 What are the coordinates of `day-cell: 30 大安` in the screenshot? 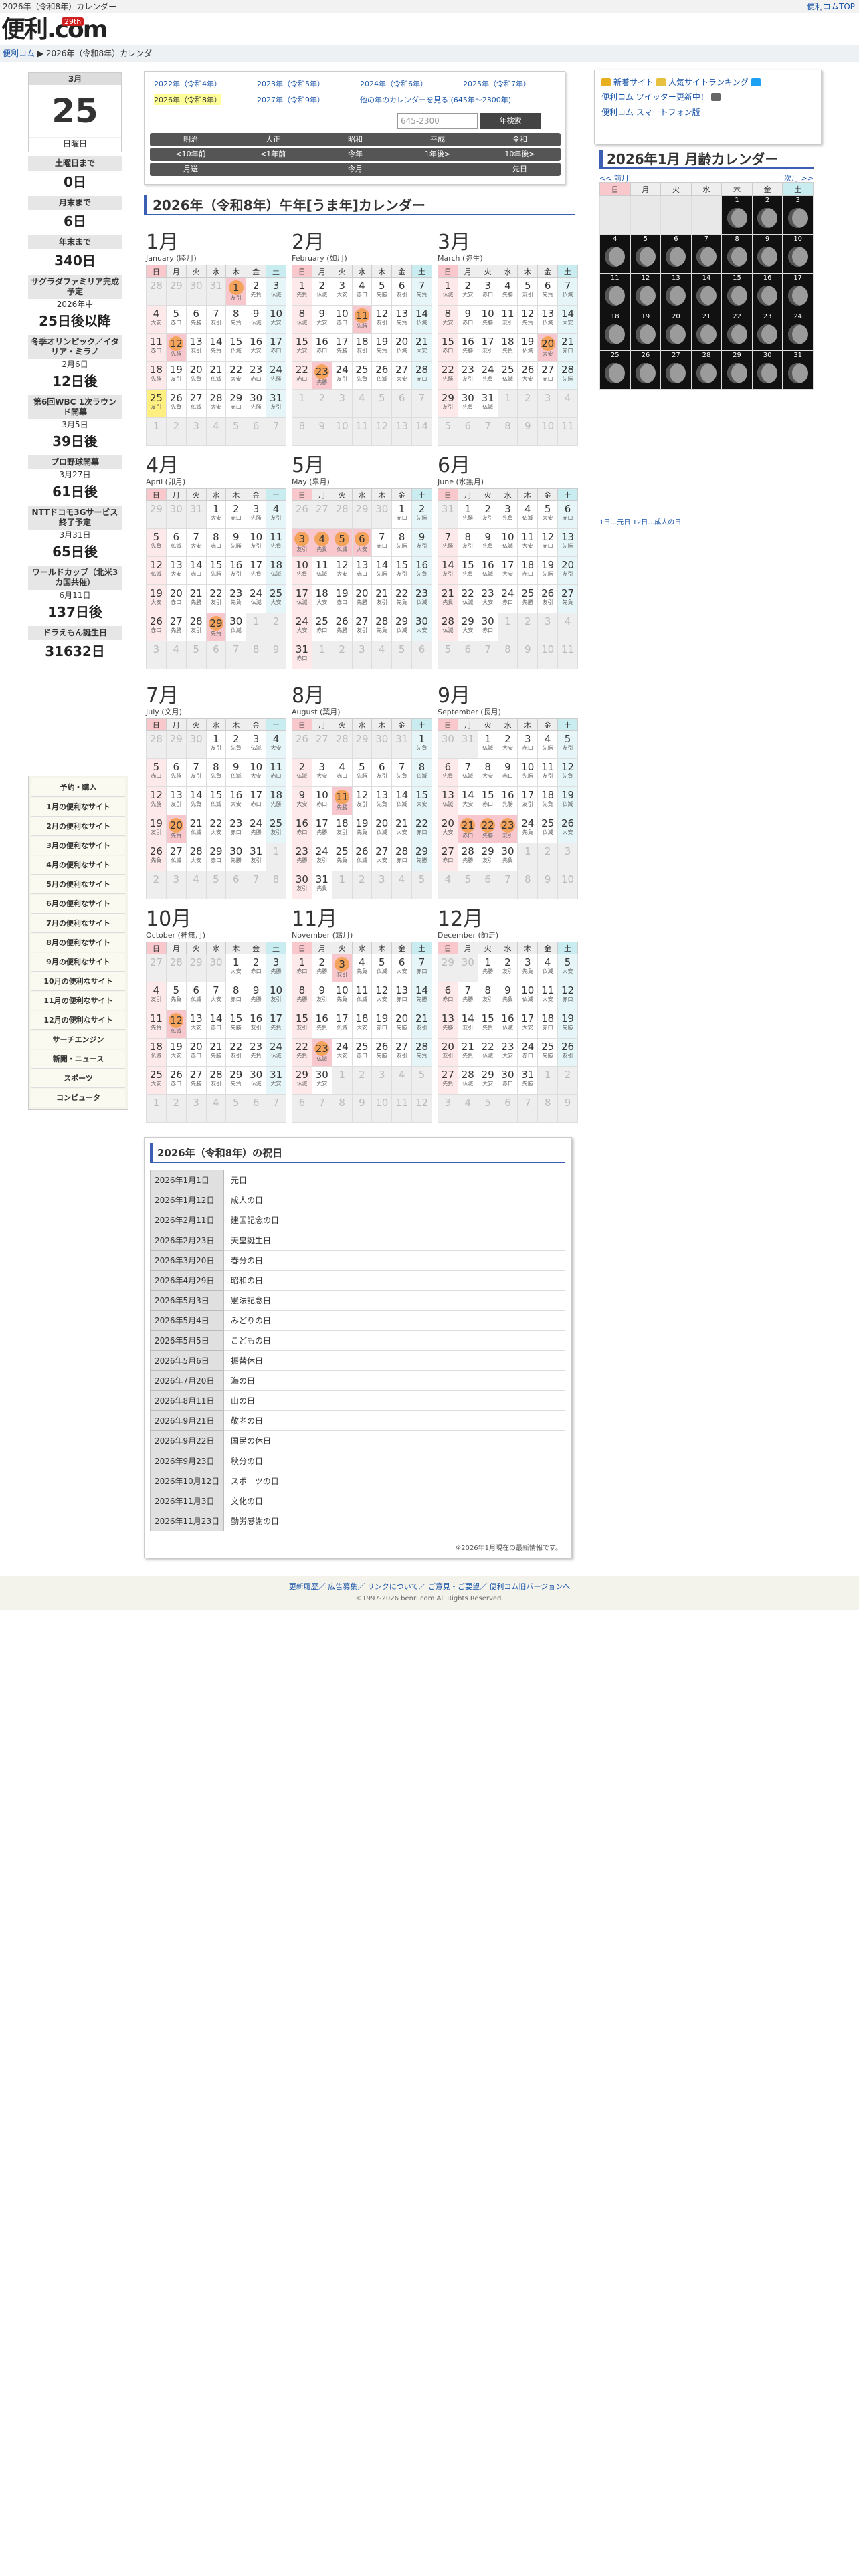 It's located at (321, 1080).